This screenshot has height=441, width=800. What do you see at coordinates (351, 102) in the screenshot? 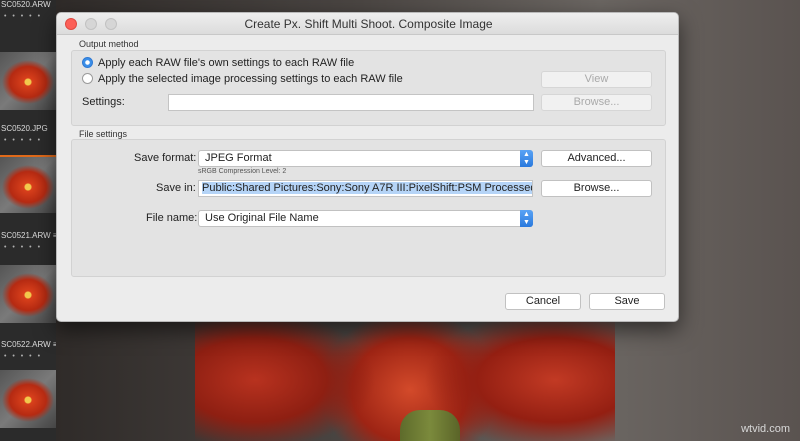
I see `settings-field` at bounding box center [351, 102].